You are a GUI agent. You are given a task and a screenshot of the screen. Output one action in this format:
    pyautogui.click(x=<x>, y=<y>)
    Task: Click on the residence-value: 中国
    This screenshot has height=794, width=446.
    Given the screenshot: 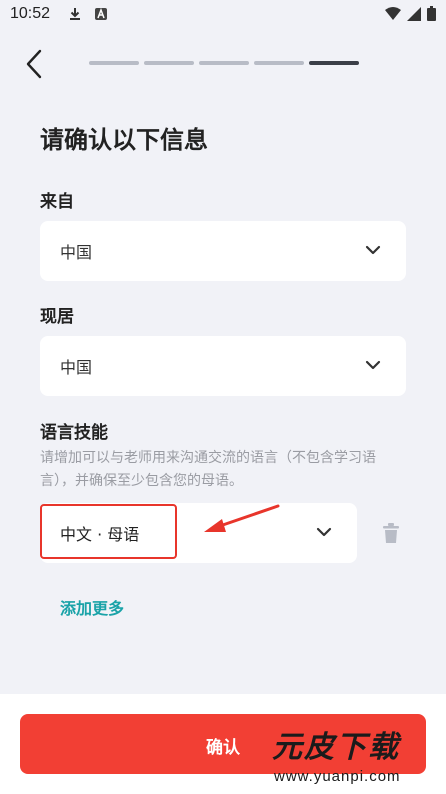 What is the action you would take?
    pyautogui.click(x=76, y=367)
    